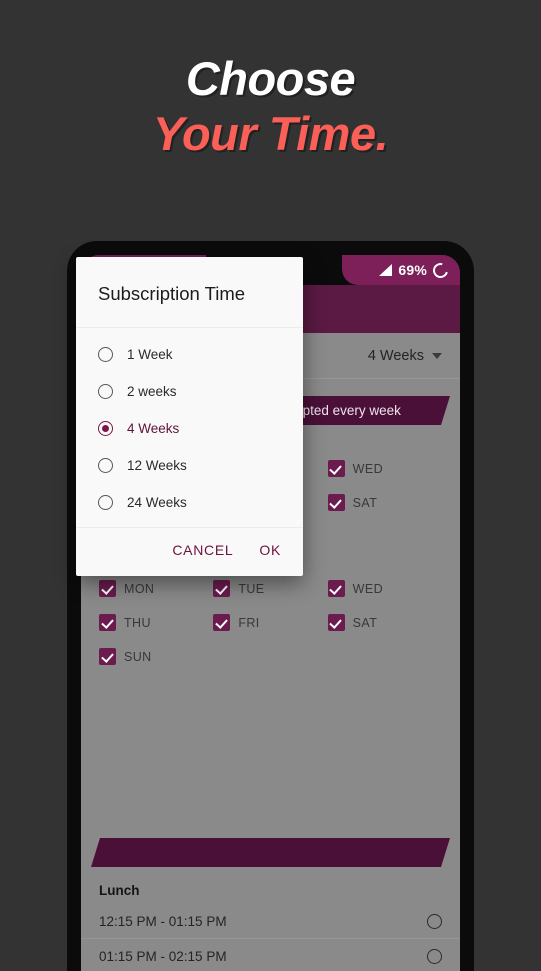 The image size is (541, 971). What do you see at coordinates (270, 852) in the screenshot?
I see `slots-banner` at bounding box center [270, 852].